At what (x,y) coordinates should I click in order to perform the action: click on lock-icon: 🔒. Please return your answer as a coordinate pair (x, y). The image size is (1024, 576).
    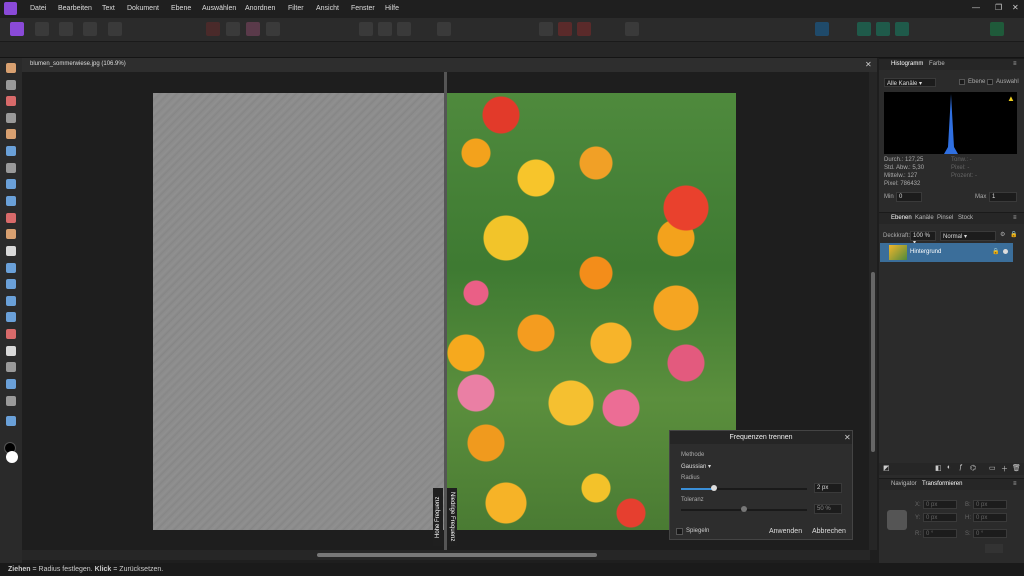
    Looking at the image, I should click on (1013, 234).